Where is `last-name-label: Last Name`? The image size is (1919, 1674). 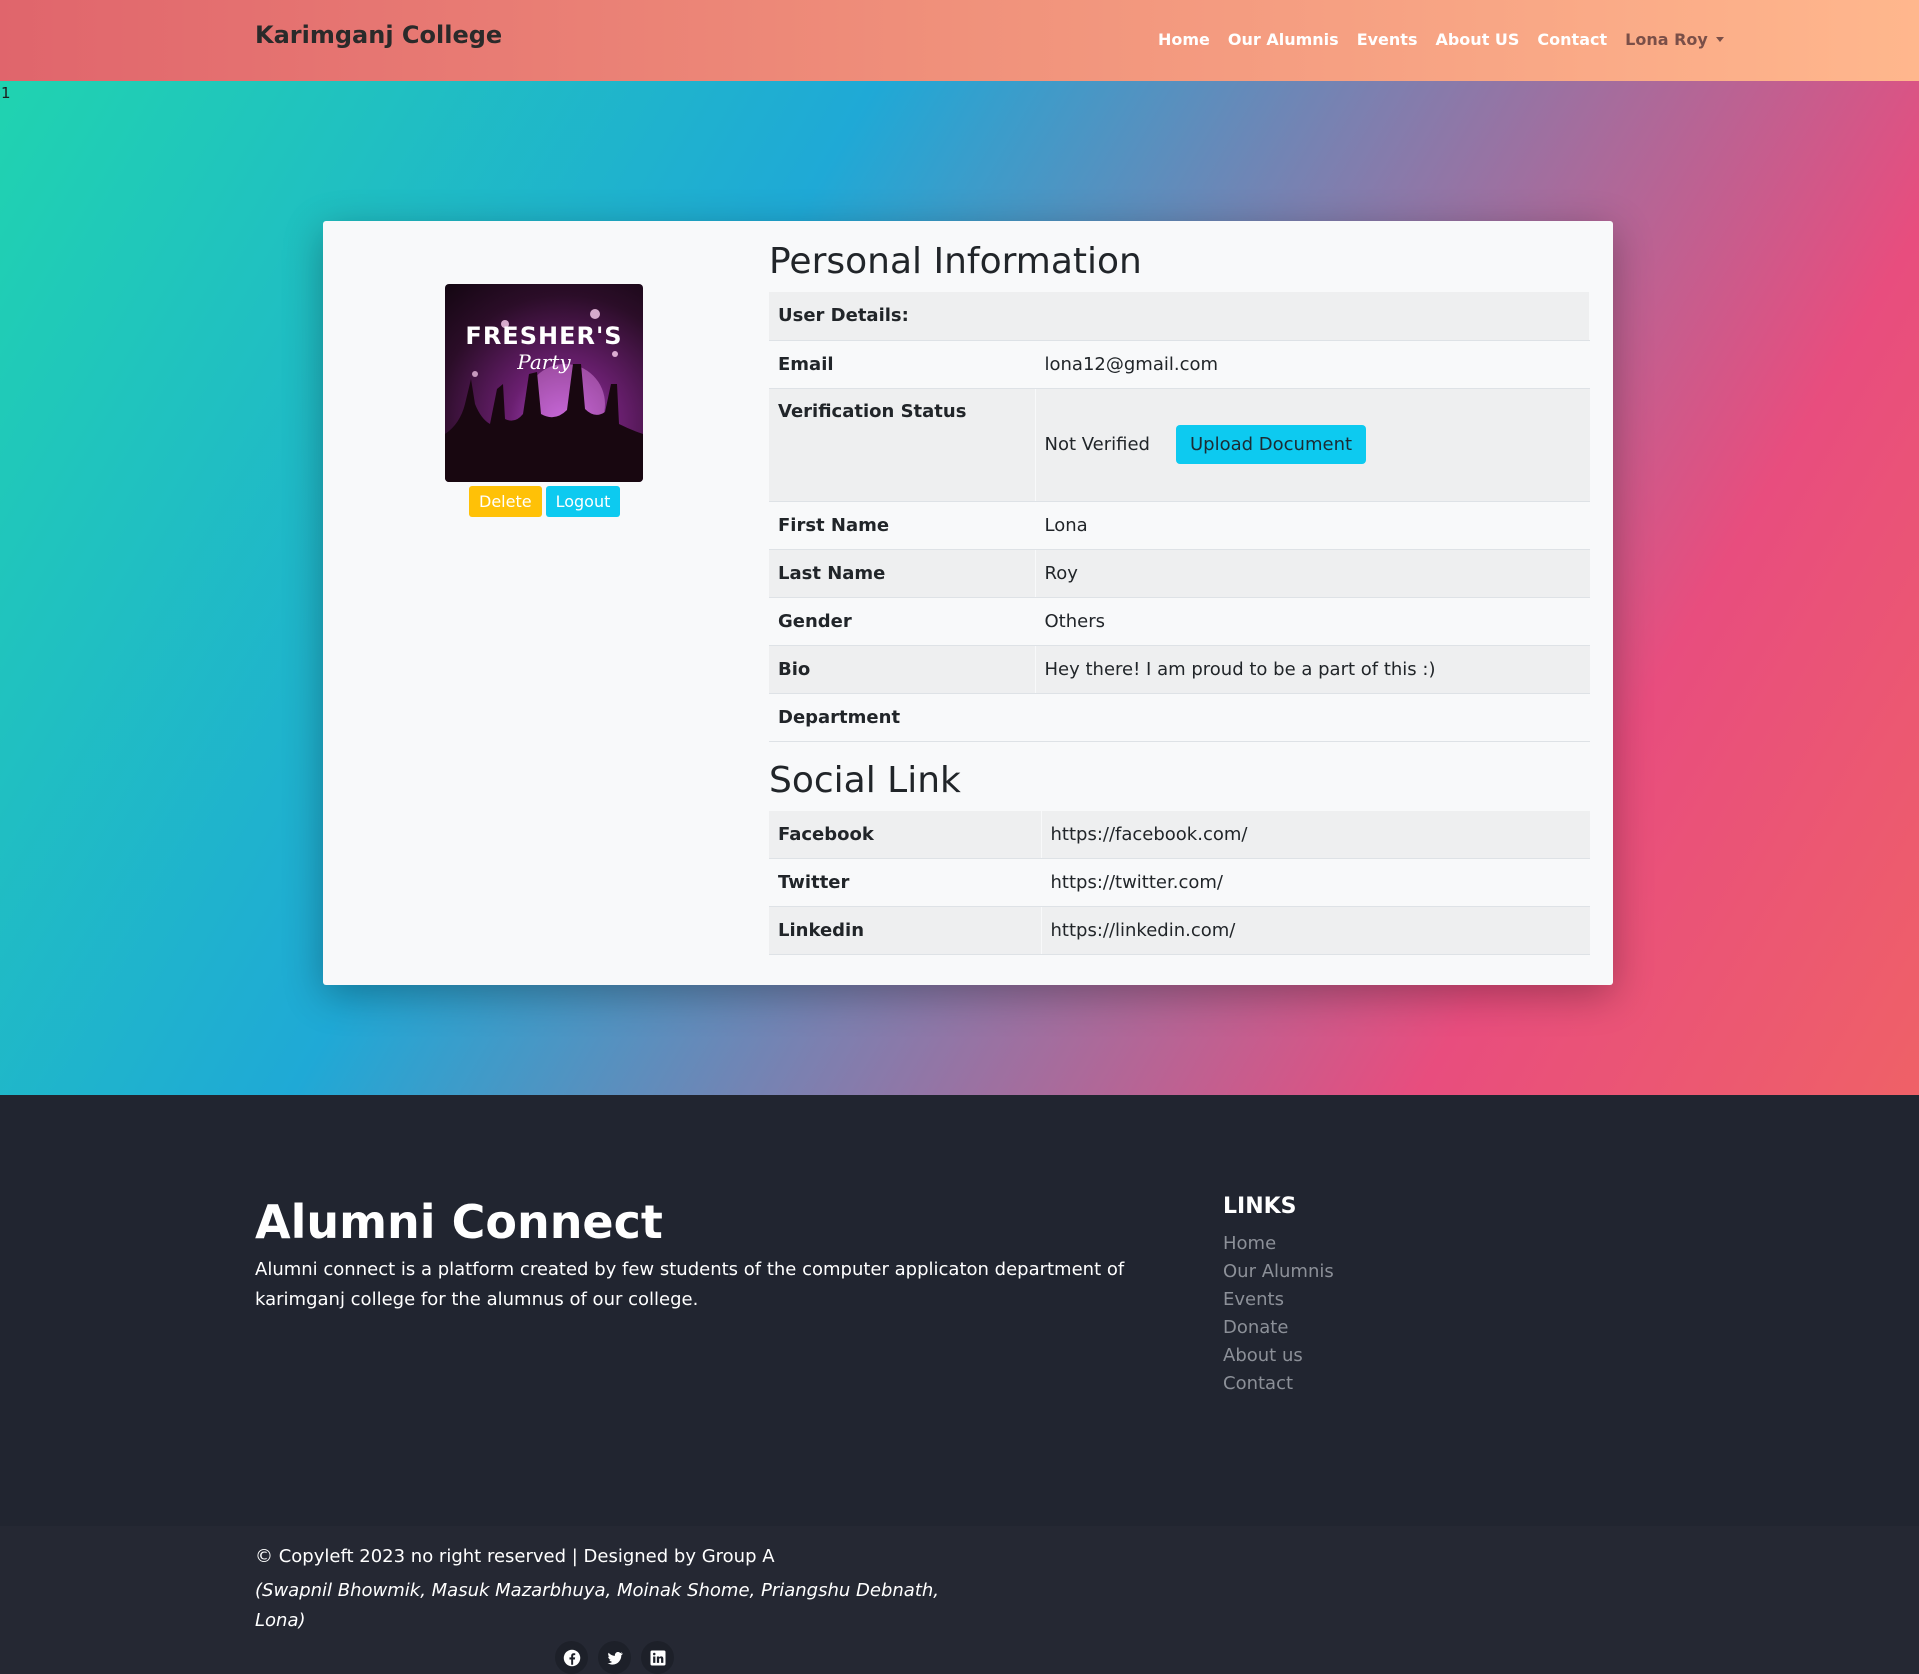
last-name-label: Last Name is located at coordinates (902, 573).